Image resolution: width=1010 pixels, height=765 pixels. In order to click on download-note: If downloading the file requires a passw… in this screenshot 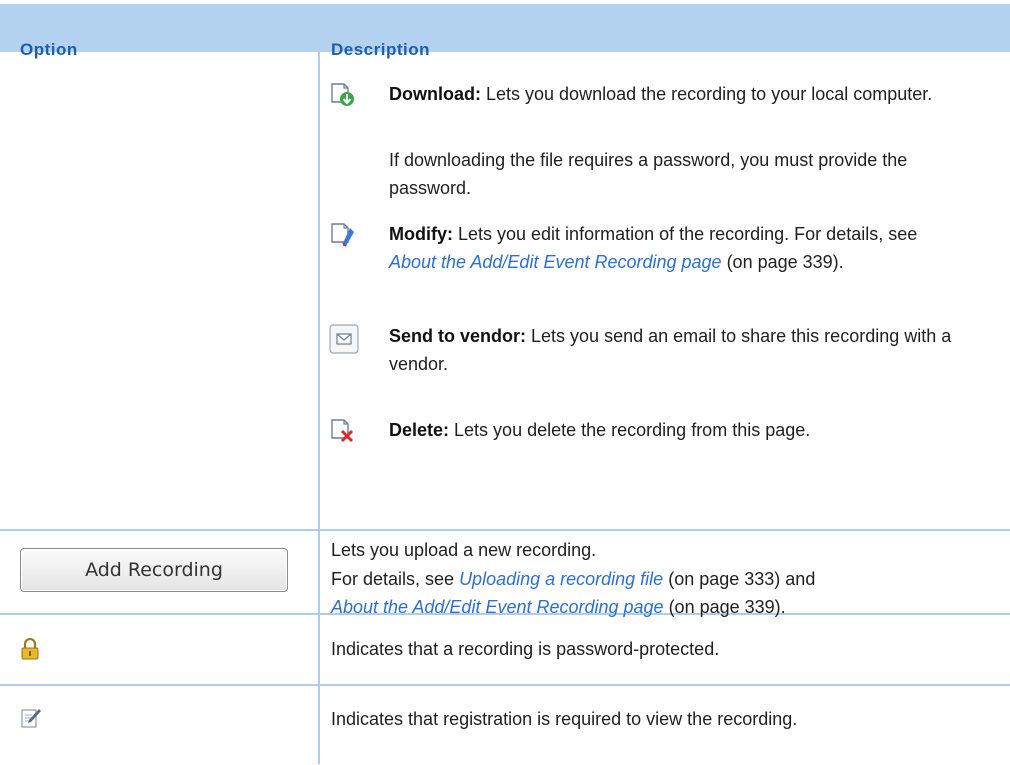, I will do `click(648, 174)`.